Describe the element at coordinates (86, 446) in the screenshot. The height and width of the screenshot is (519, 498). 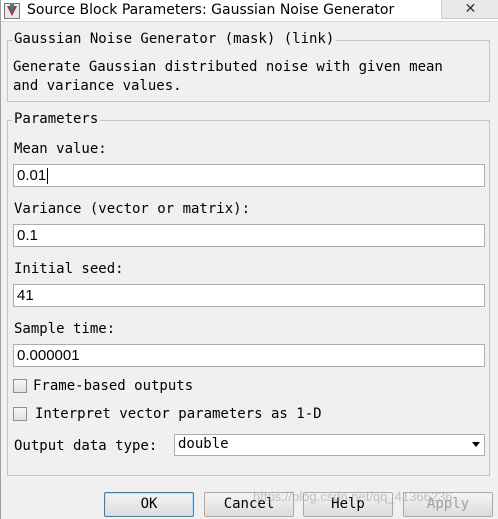
I see `output-data-type-label: Output data type:` at that location.